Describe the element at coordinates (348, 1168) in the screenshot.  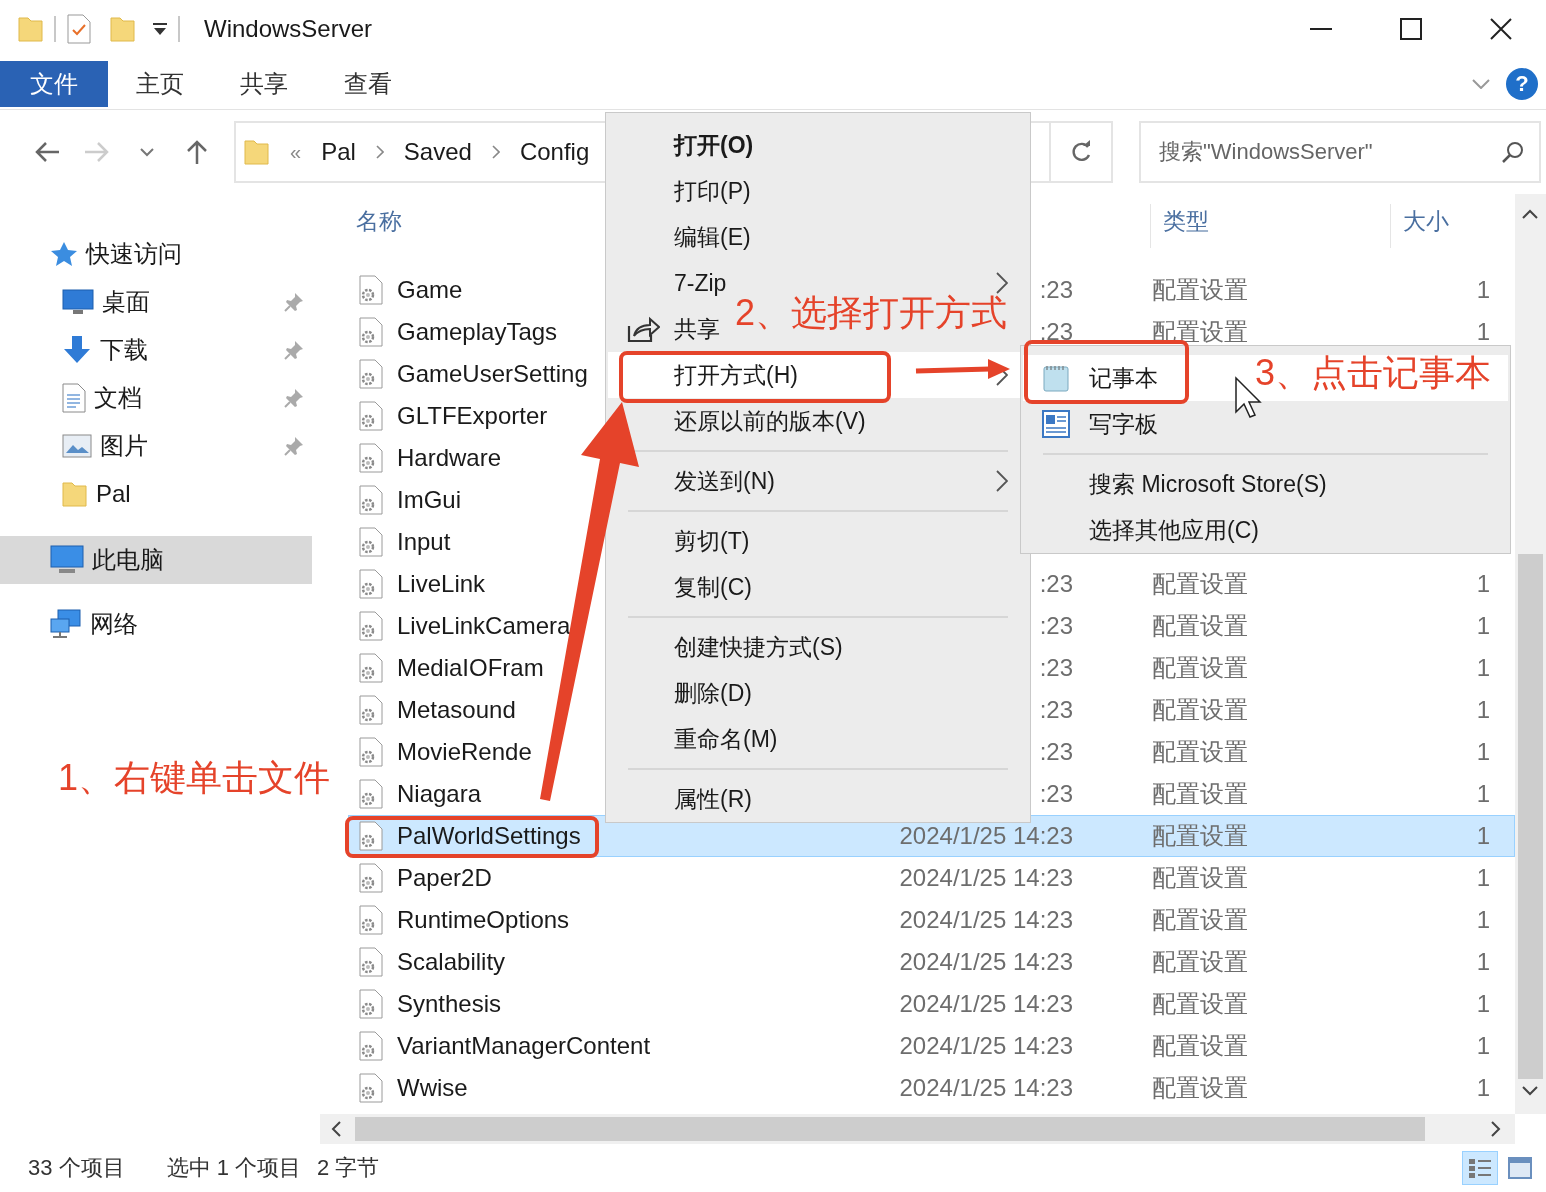
I see `selection-size: 2 字节` at that location.